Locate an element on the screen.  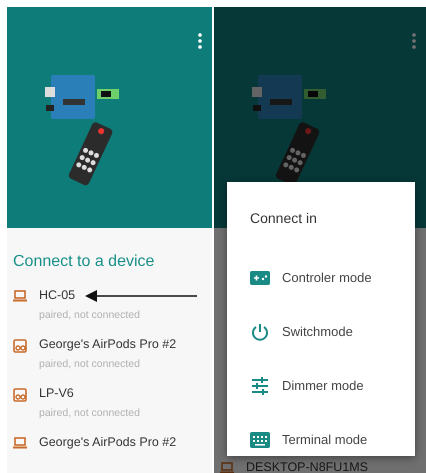
device-name: HC-05 is located at coordinates (57, 295).